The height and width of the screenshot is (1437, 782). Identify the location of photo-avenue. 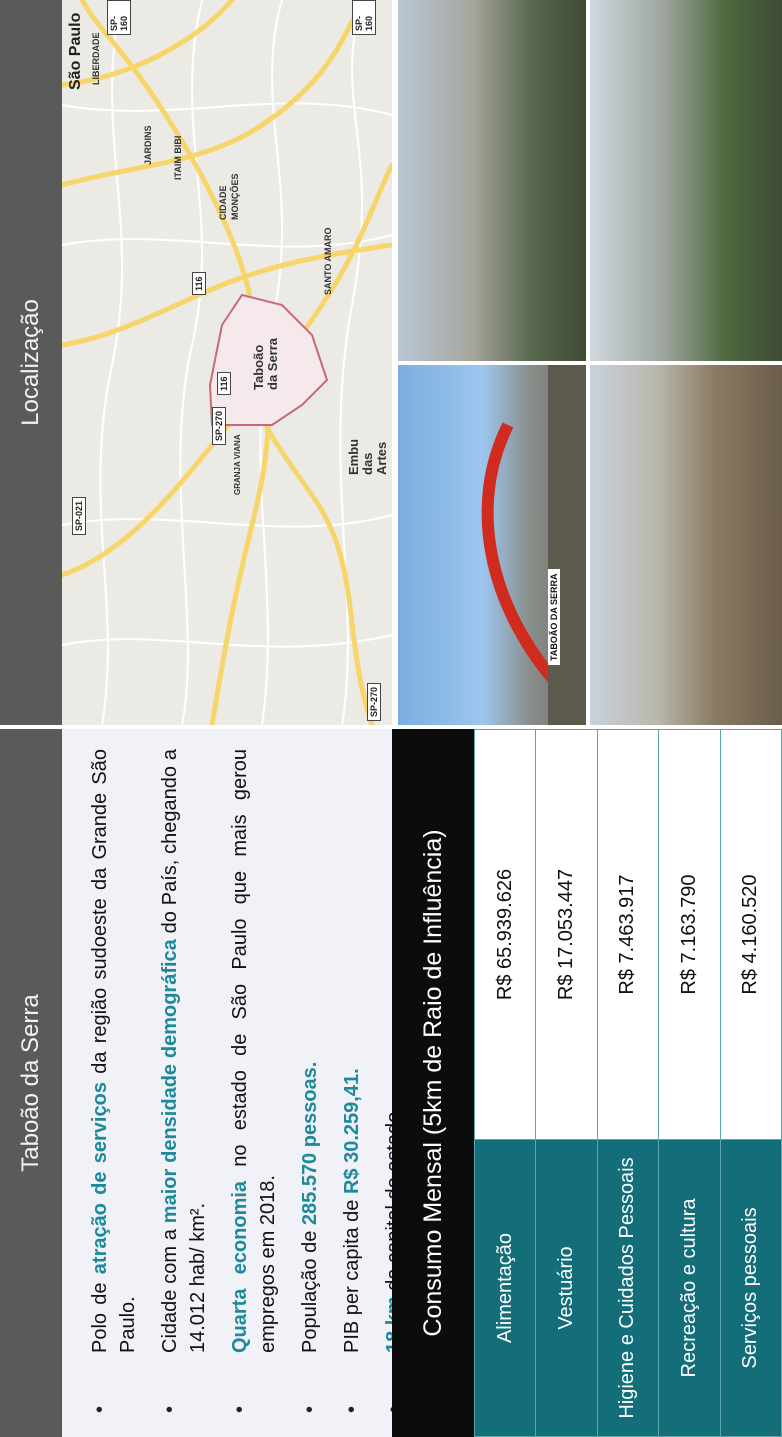
(686, 180).